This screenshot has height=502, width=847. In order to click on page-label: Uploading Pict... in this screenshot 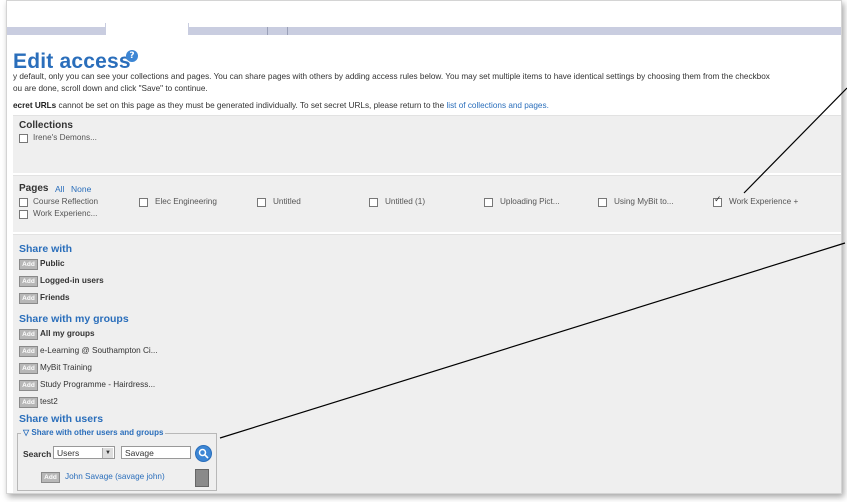, I will do `click(530, 201)`.